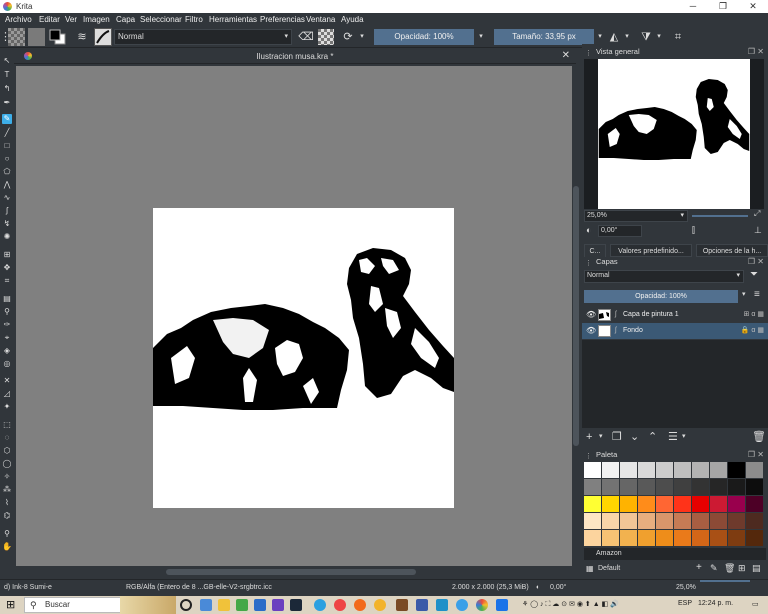 Image resolution: width=768 pixels, height=614 pixels. I want to click on bezier-select-tool-icon: ⌇, so click(7, 503).